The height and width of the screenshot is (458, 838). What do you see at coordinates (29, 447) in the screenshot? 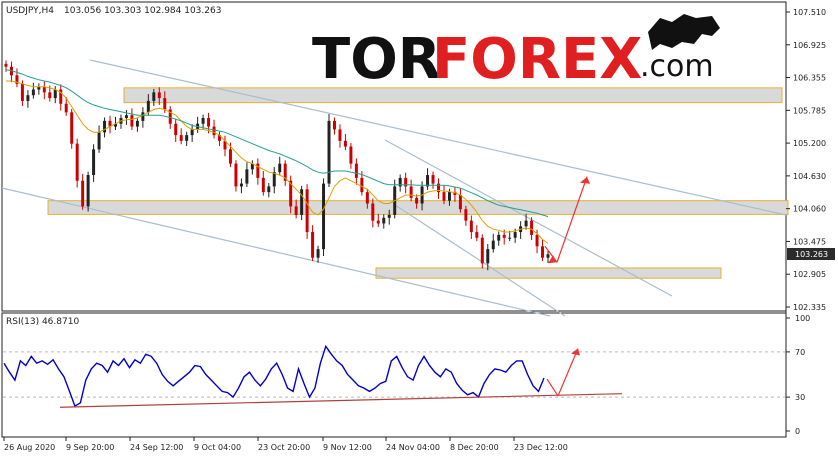
I see `time-tick-label: 26 Aug 2020` at bounding box center [29, 447].